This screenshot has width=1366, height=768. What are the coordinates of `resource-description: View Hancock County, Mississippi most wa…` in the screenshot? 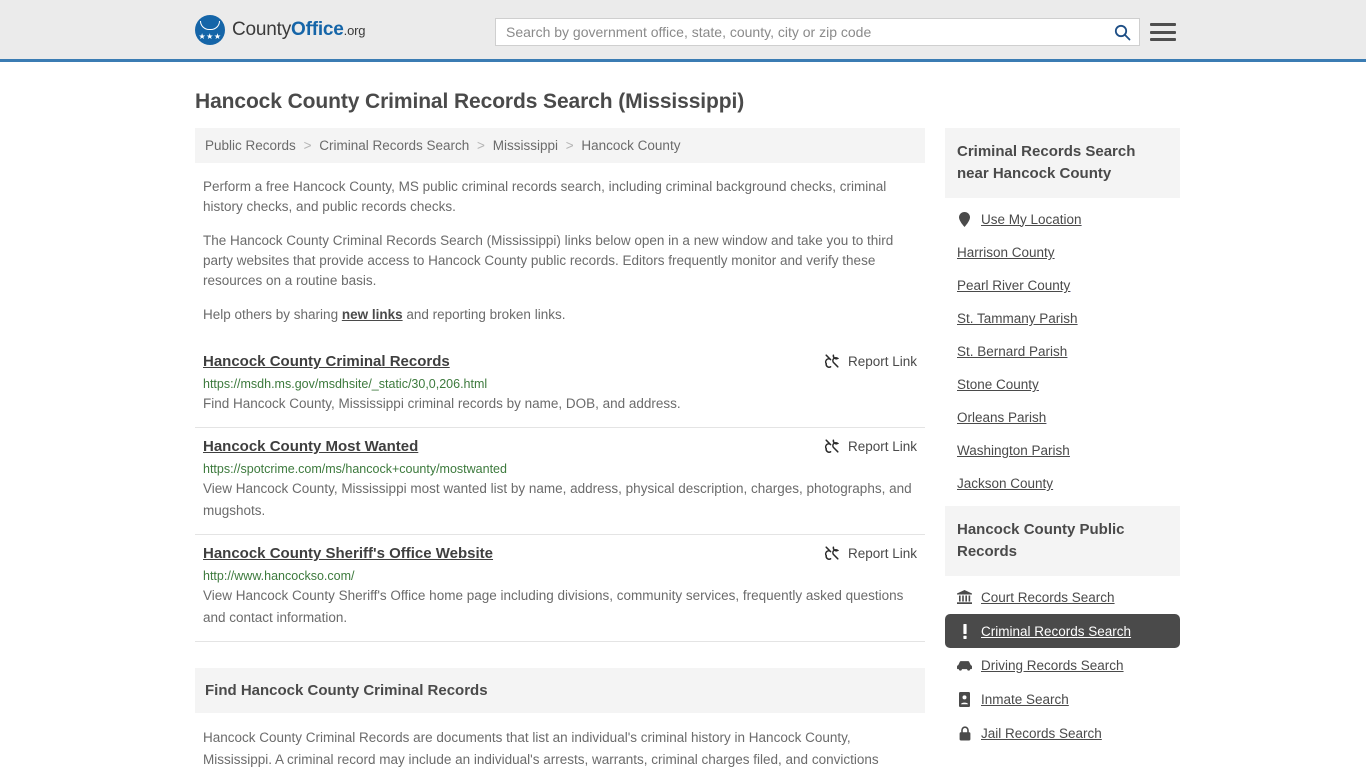 It's located at (557, 499).